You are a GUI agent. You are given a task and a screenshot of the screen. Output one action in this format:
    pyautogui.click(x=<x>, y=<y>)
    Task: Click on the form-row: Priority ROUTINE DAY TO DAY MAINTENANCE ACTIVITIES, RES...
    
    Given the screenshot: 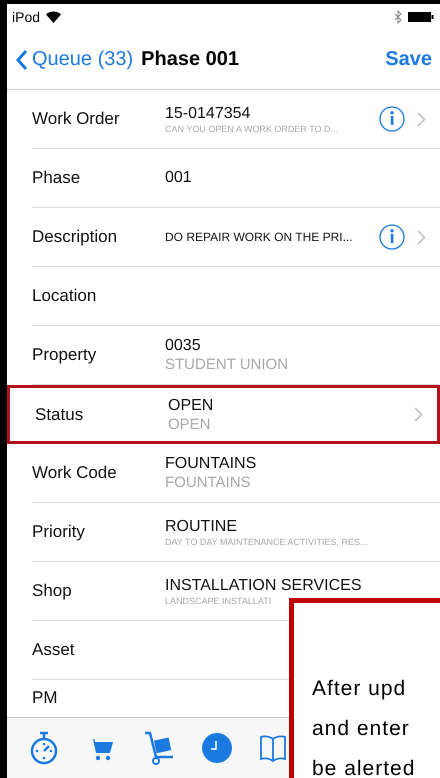 What is the action you would take?
    pyautogui.click(x=236, y=532)
    